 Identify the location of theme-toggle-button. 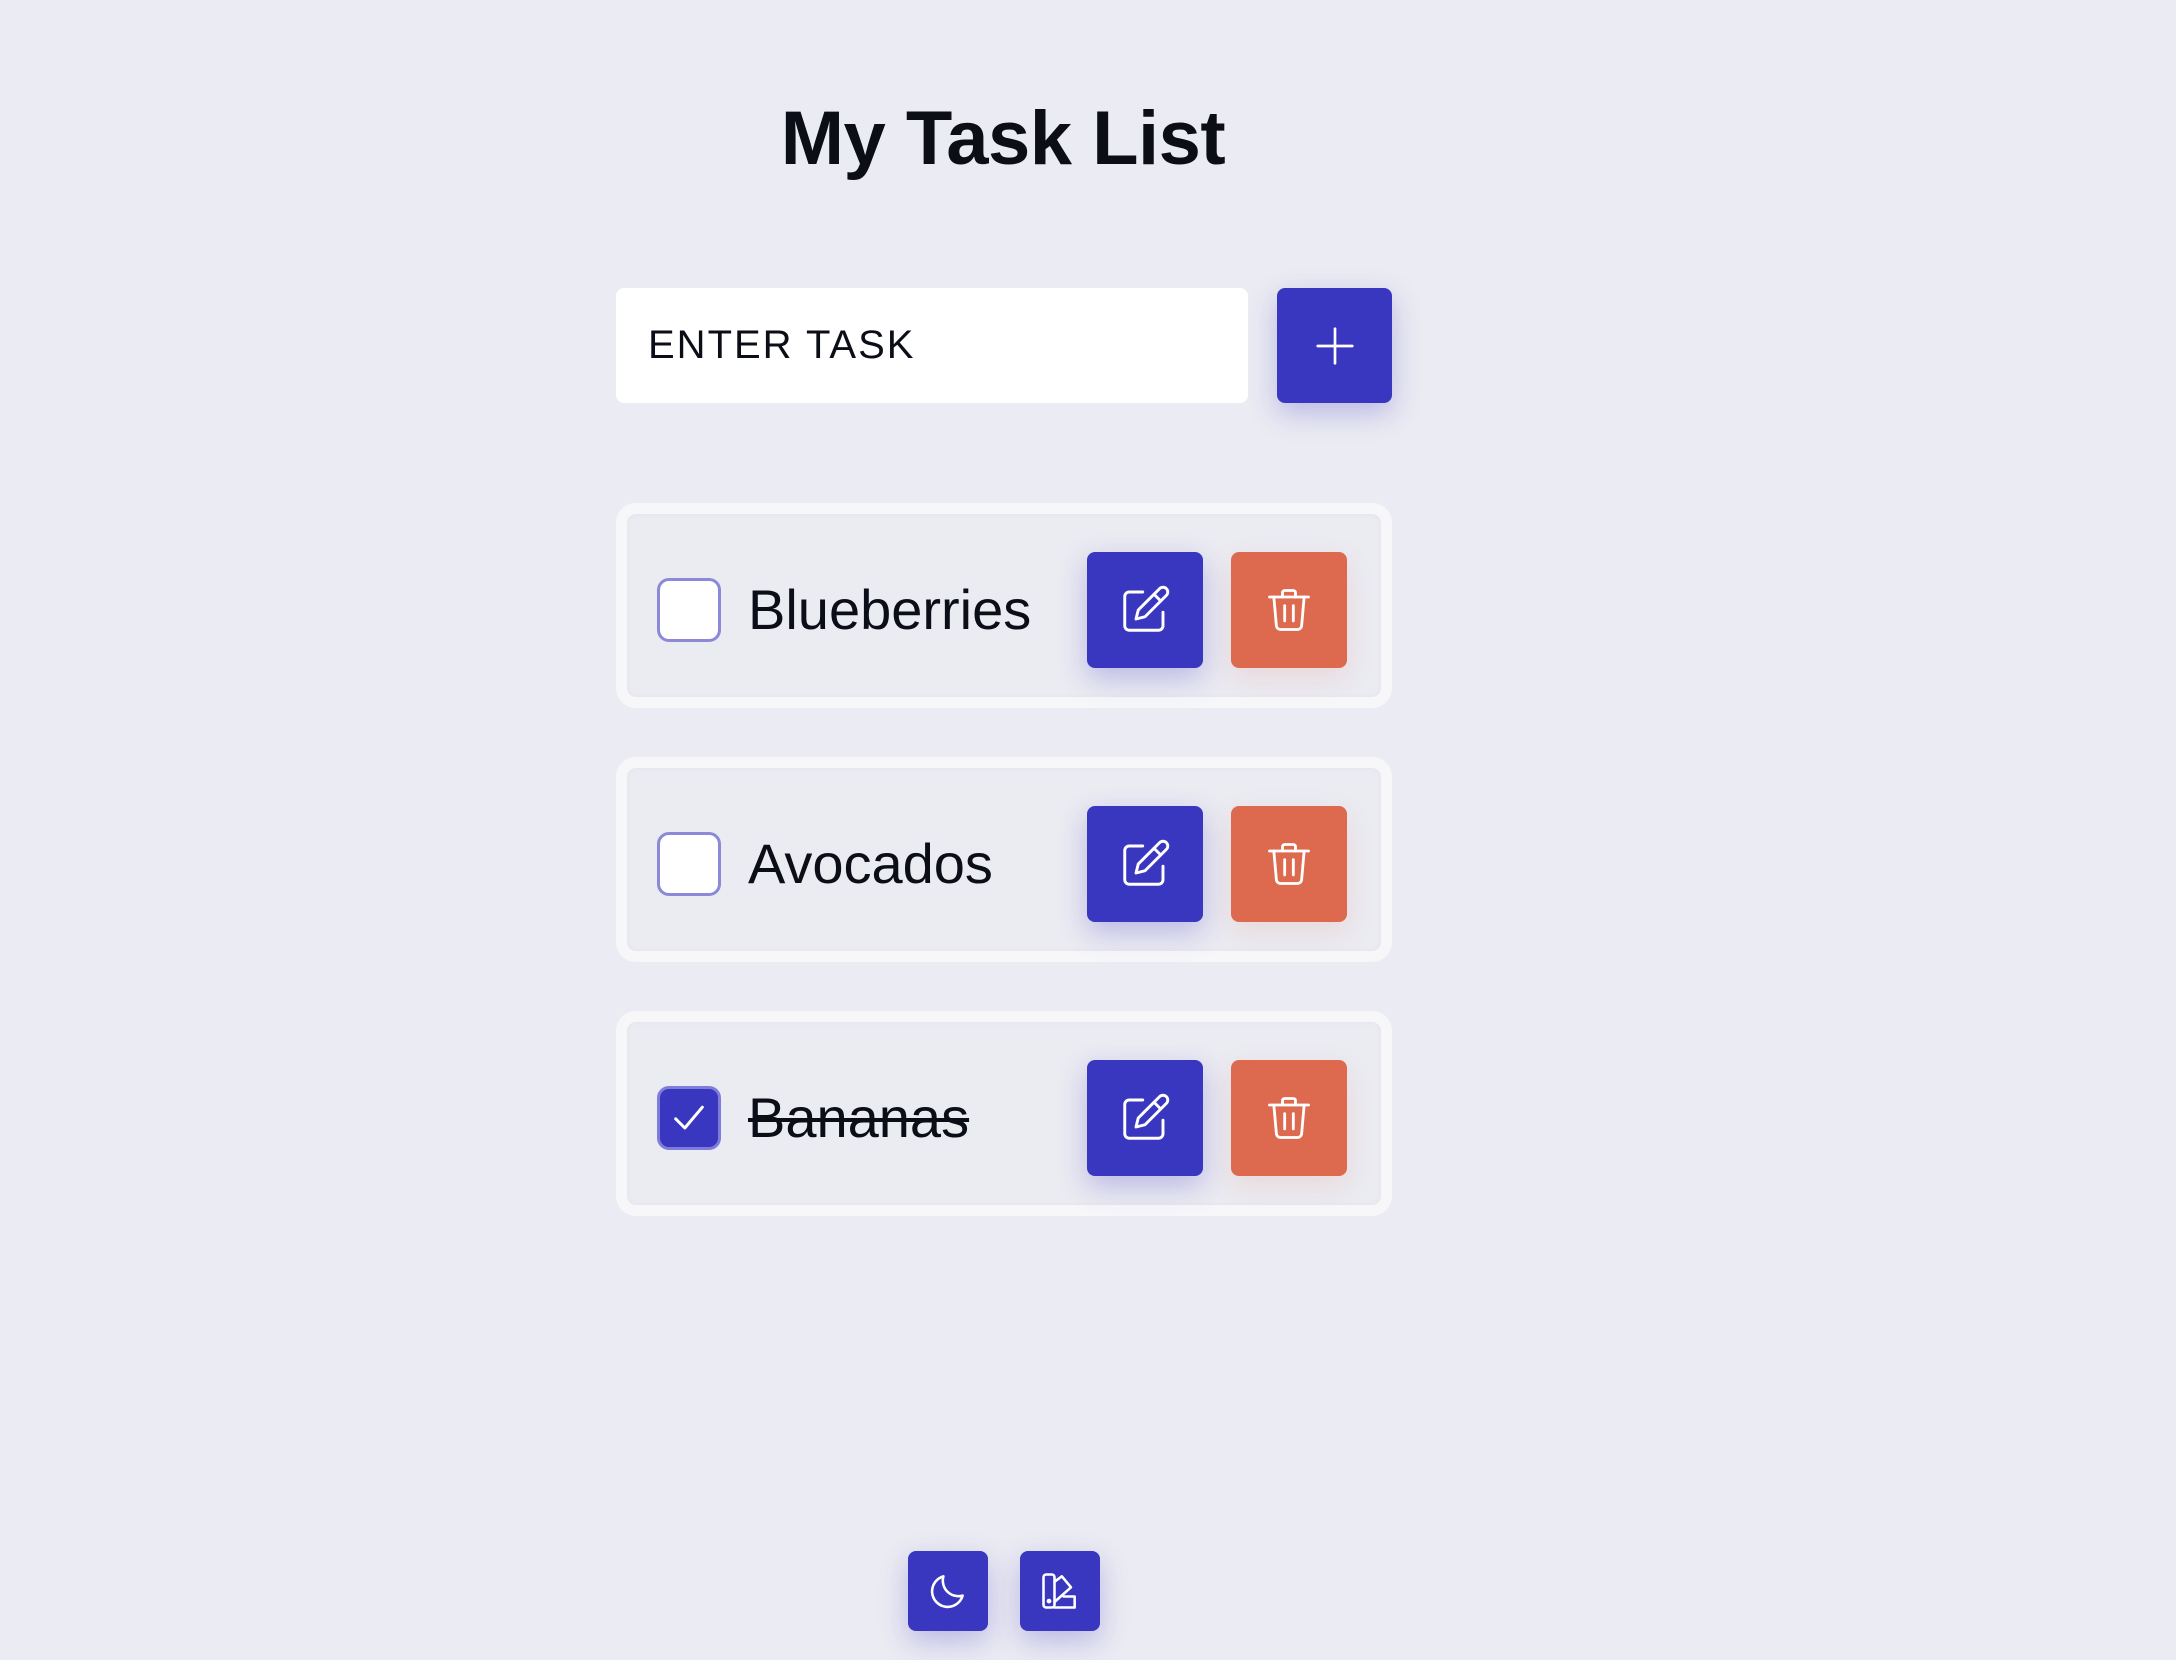
(948, 1591).